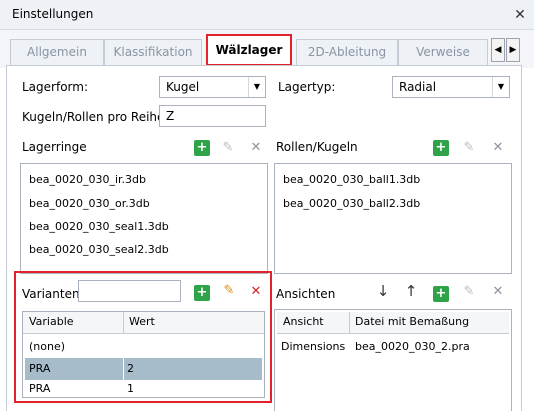  What do you see at coordinates (451, 87) in the screenshot?
I see `lagertyp-select: Radial ▼` at bounding box center [451, 87].